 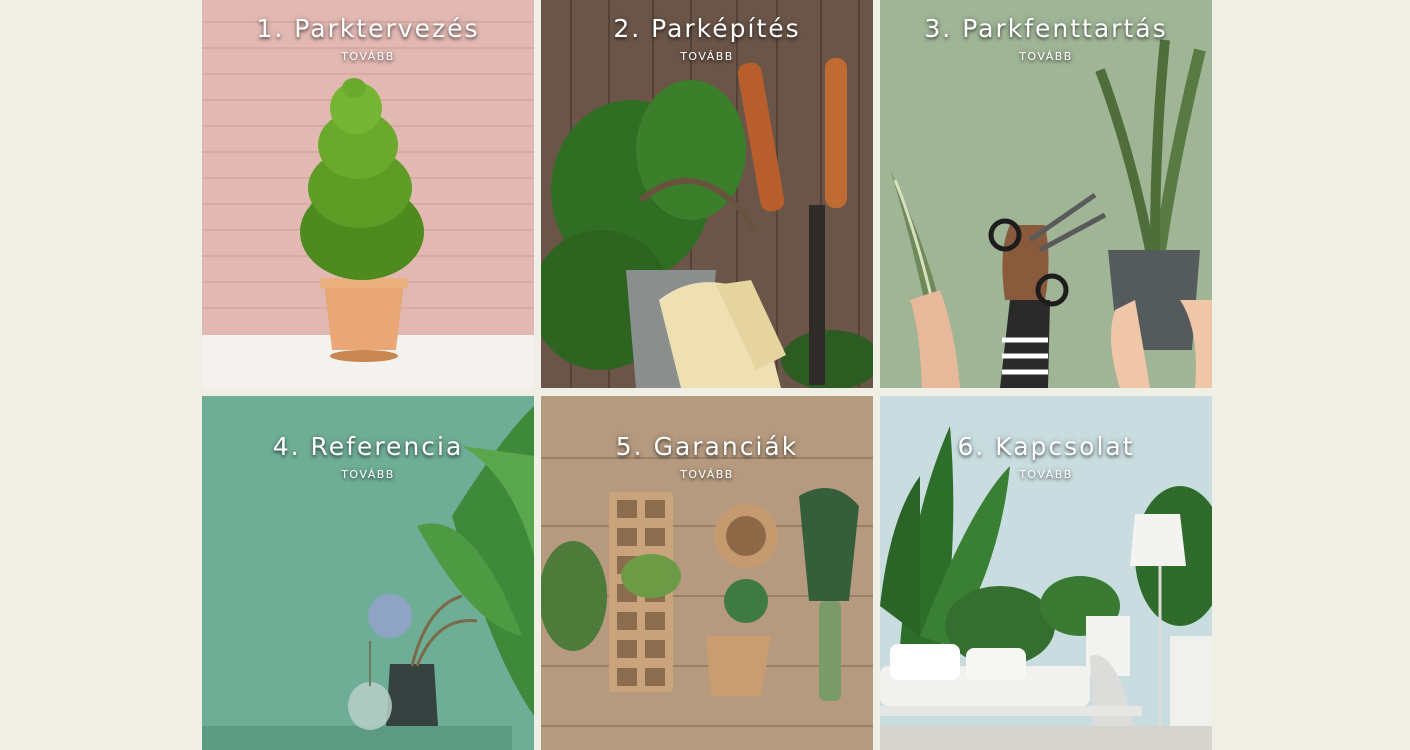 I want to click on tile-parkfenttartas: 3. Parkfenttartás TOVÁBB, so click(x=1046, y=194).